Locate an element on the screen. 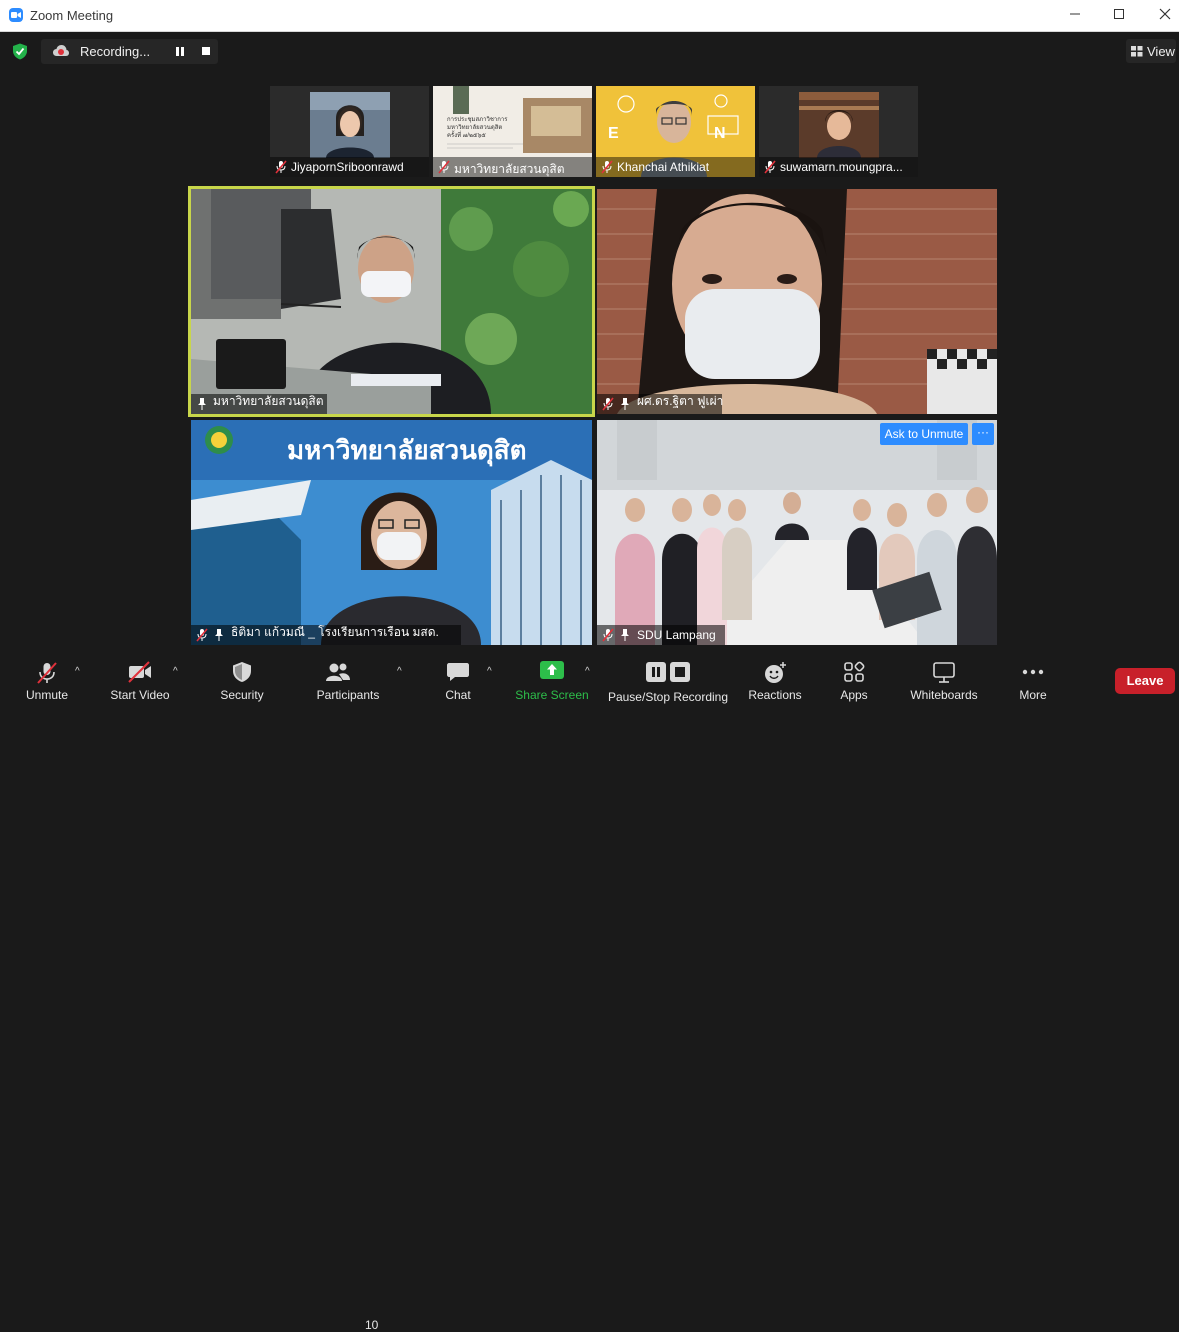 This screenshot has width=1179, height=1332. svg-text: N is located at coordinates (720, 133).